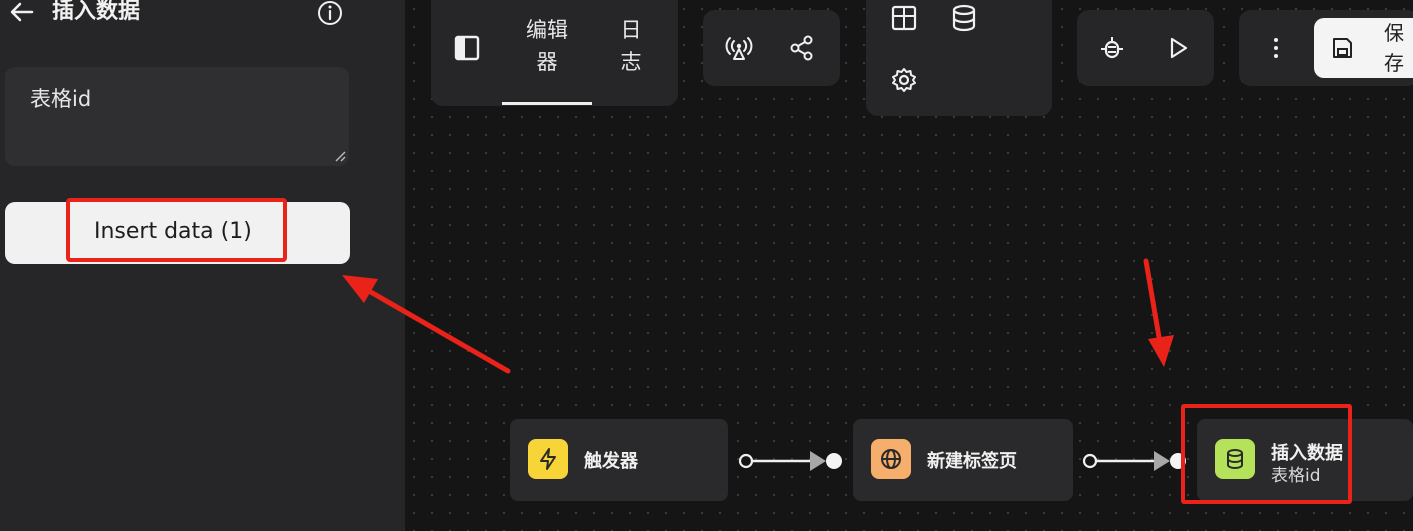 Image resolution: width=1413 pixels, height=531 pixels. What do you see at coordinates (1266, 454) in the screenshot?
I see `highlight-box-insert-node` at bounding box center [1266, 454].